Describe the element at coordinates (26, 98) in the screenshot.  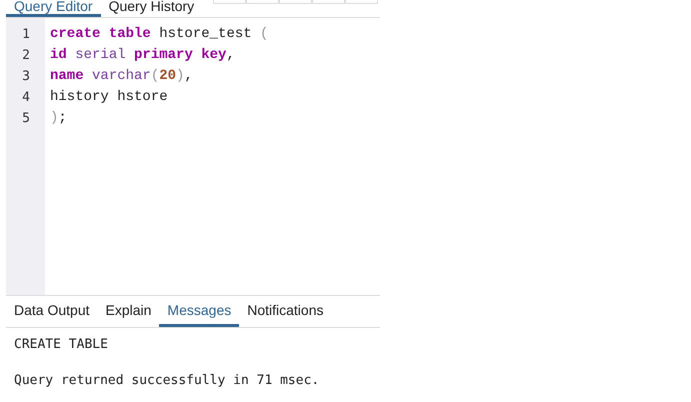
I see `line-number: 4` at that location.